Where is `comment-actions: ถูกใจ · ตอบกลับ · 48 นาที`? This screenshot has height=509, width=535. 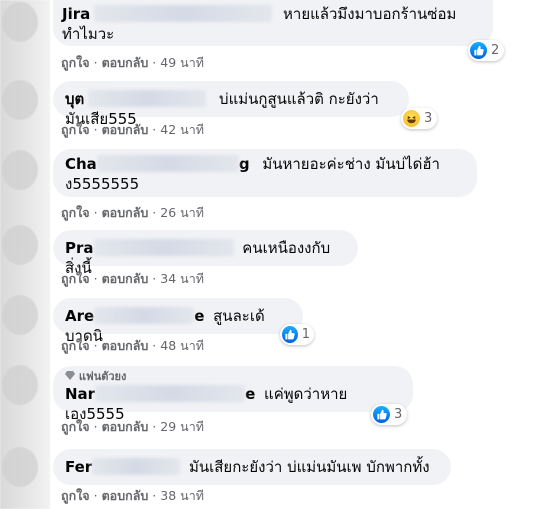 comment-actions: ถูกใจ · ตอบกลับ · 48 นาที is located at coordinates (132, 345).